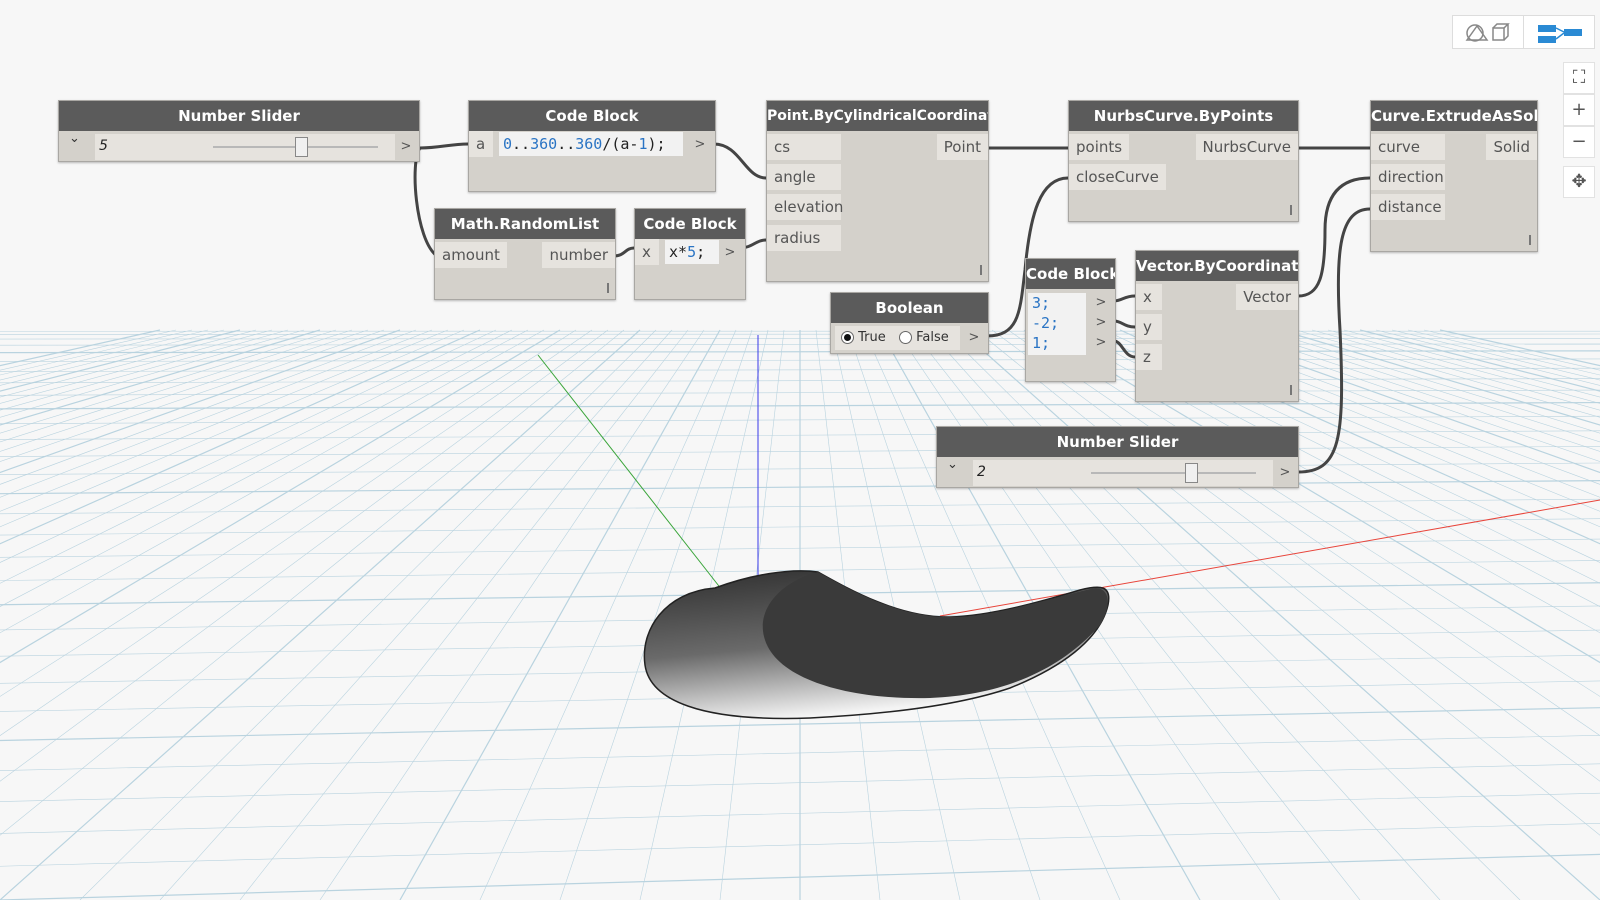 The width and height of the screenshot is (1600, 900). What do you see at coordinates (1579, 182) in the screenshot?
I see `pan-button: ✥` at bounding box center [1579, 182].